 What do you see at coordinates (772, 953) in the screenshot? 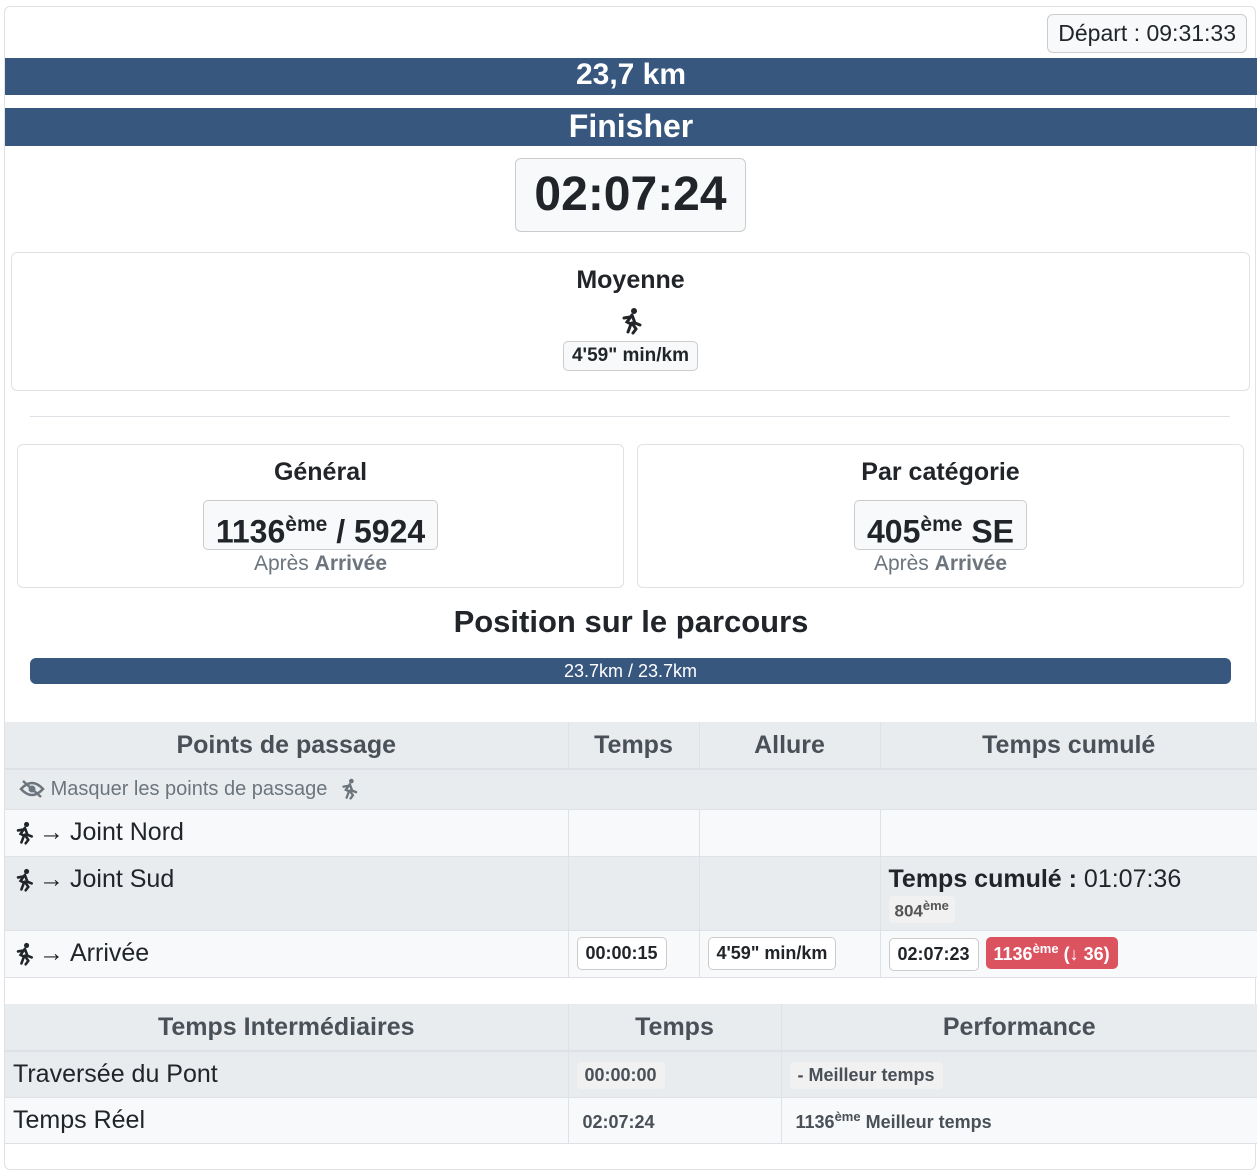
I see `arrivee-allure: 4'59" min/km` at bounding box center [772, 953].